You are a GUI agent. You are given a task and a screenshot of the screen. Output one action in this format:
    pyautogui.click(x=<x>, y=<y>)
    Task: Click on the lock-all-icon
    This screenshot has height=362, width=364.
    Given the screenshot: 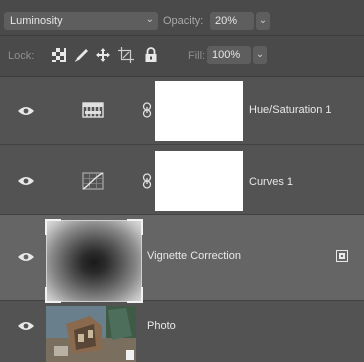 What is the action you would take?
    pyautogui.click(x=151, y=55)
    